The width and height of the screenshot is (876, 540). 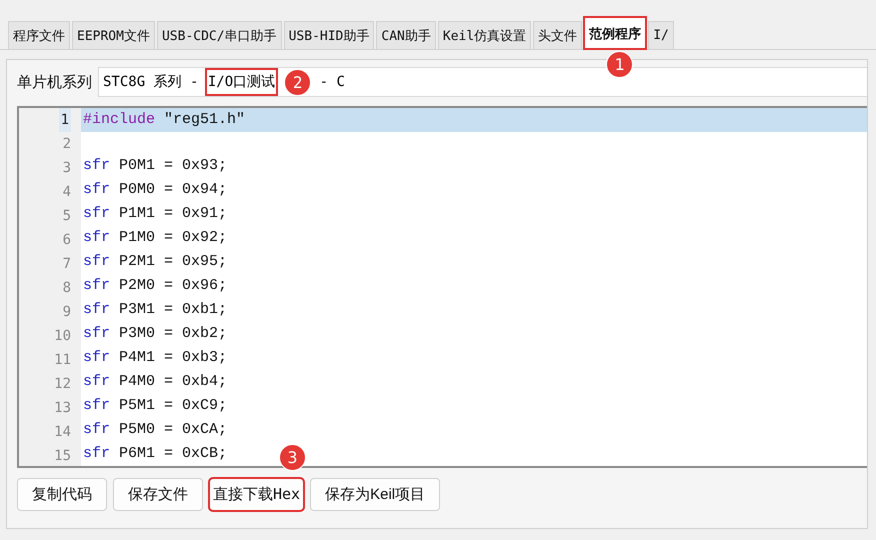 I want to click on line-number: 10, so click(x=62, y=336).